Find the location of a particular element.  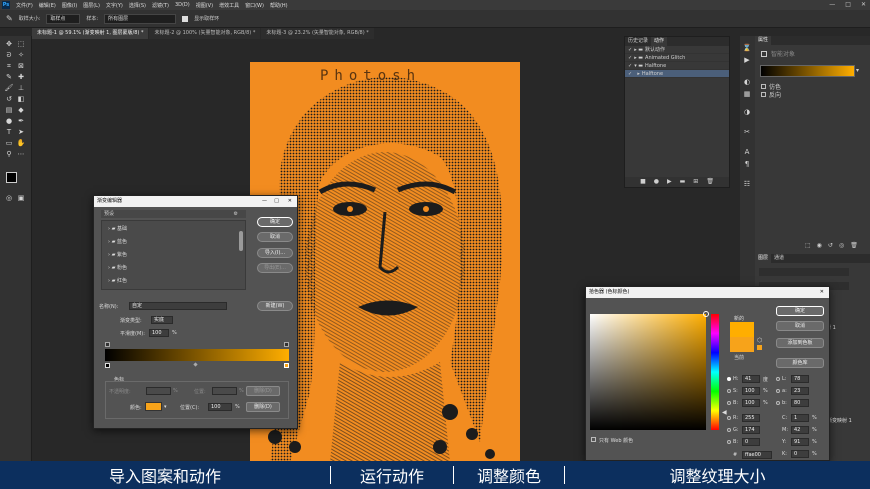

swatches-panel-icon: ▦ is located at coordinates (747, 94).